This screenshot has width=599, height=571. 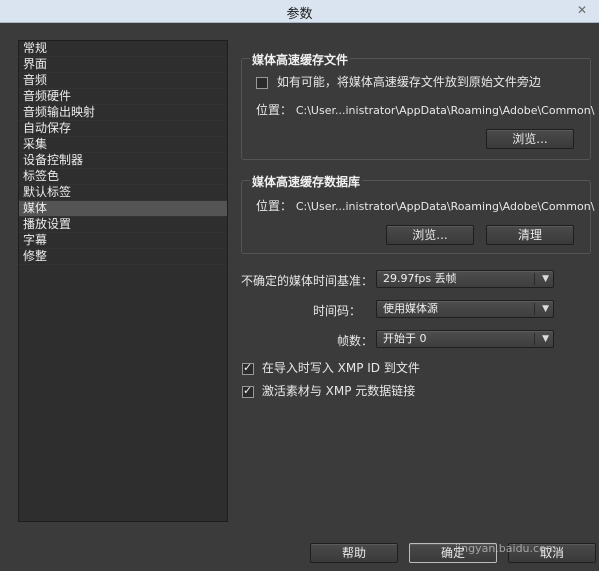 What do you see at coordinates (530, 235) in the screenshot?
I see `cache-db-clean-button: 清理` at bounding box center [530, 235].